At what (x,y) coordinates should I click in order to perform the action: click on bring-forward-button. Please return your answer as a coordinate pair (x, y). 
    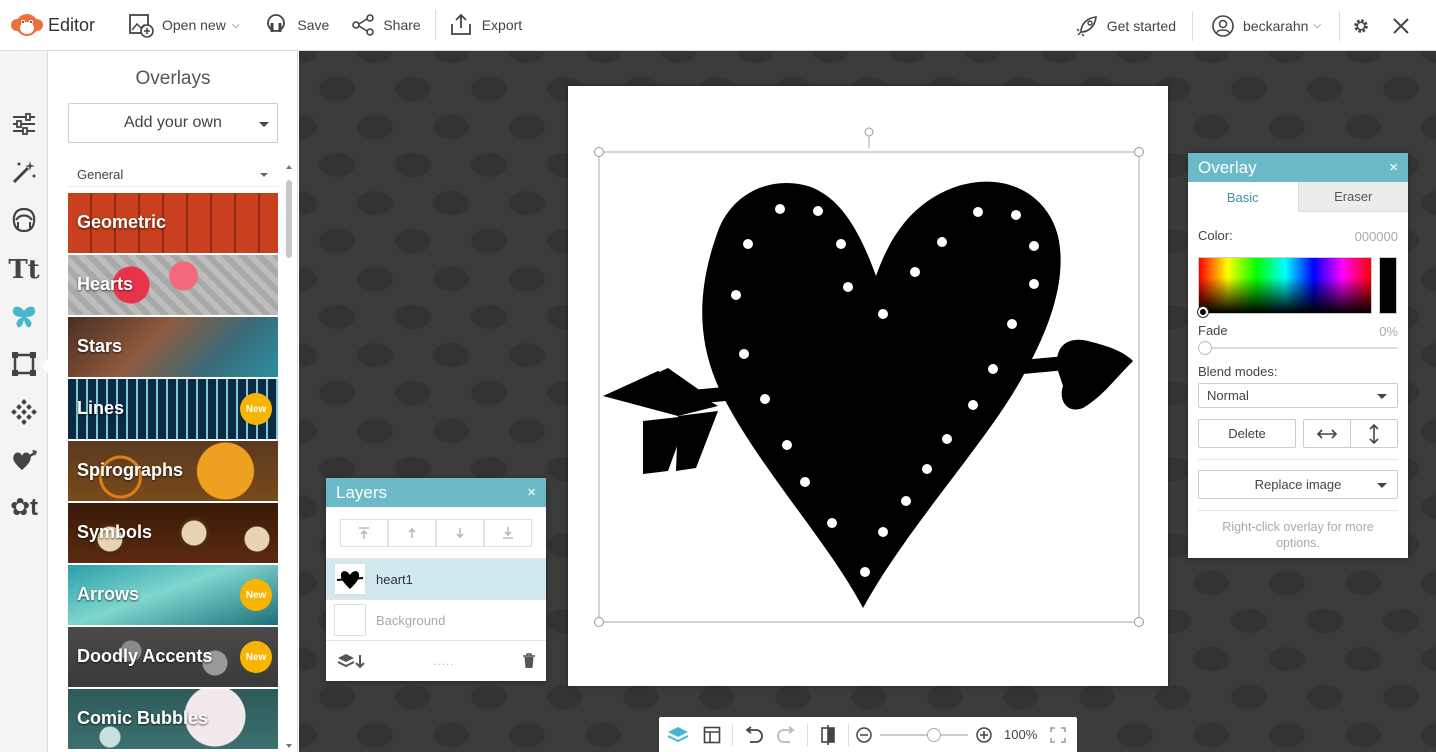
    Looking at the image, I should click on (412, 532).